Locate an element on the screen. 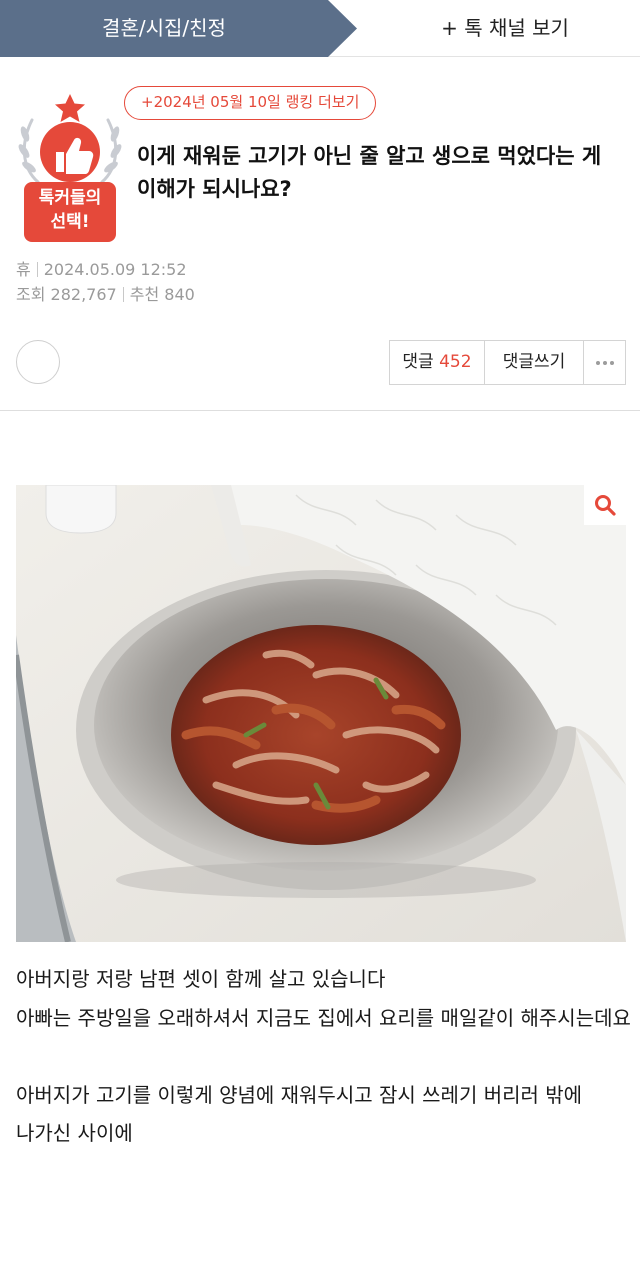  content-line: 아빠는 주방일을 오래하셔서 지금도 집에서 요리를 매일같이 해주시는데요 is located at coordinates (323, 1017).